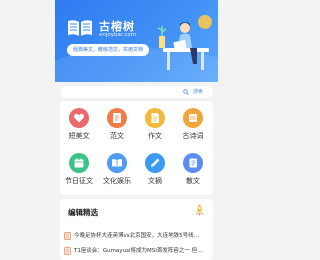  I want to click on reading-person-illustration, so click(184, 42).